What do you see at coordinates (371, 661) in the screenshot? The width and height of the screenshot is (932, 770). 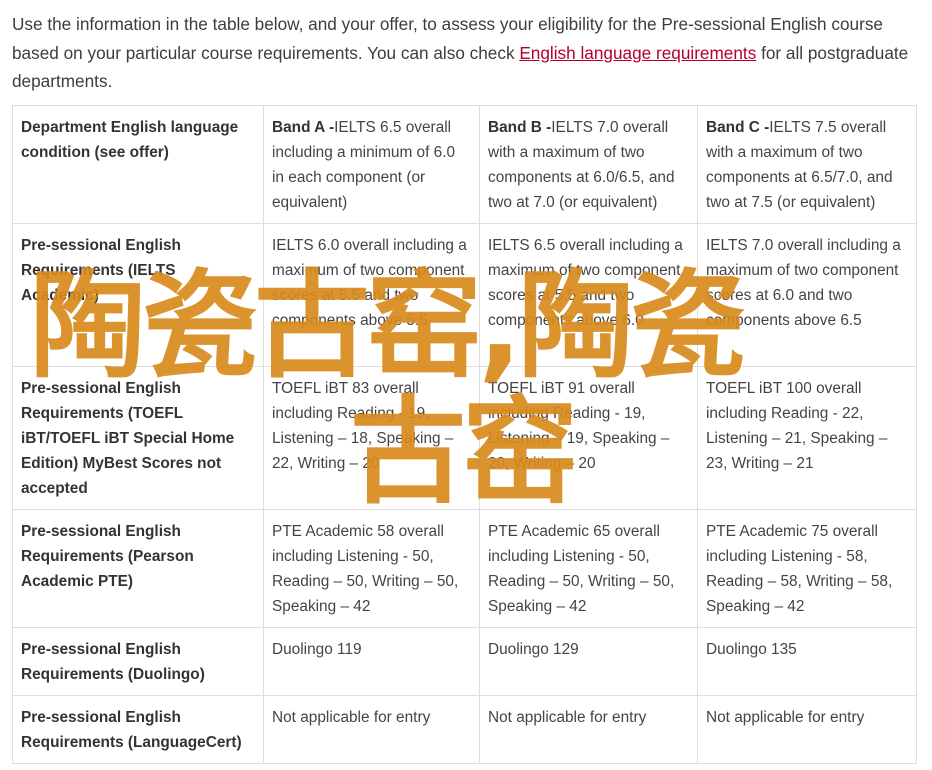 I see `duolingo-band-a-cell: Duolingo 119` at bounding box center [371, 661].